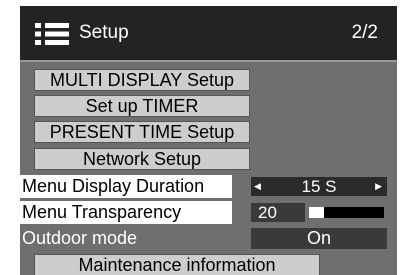 The height and width of the screenshot is (275, 411). I want to click on menu-display-duration-label: Menu Display Duration, so click(126, 186).